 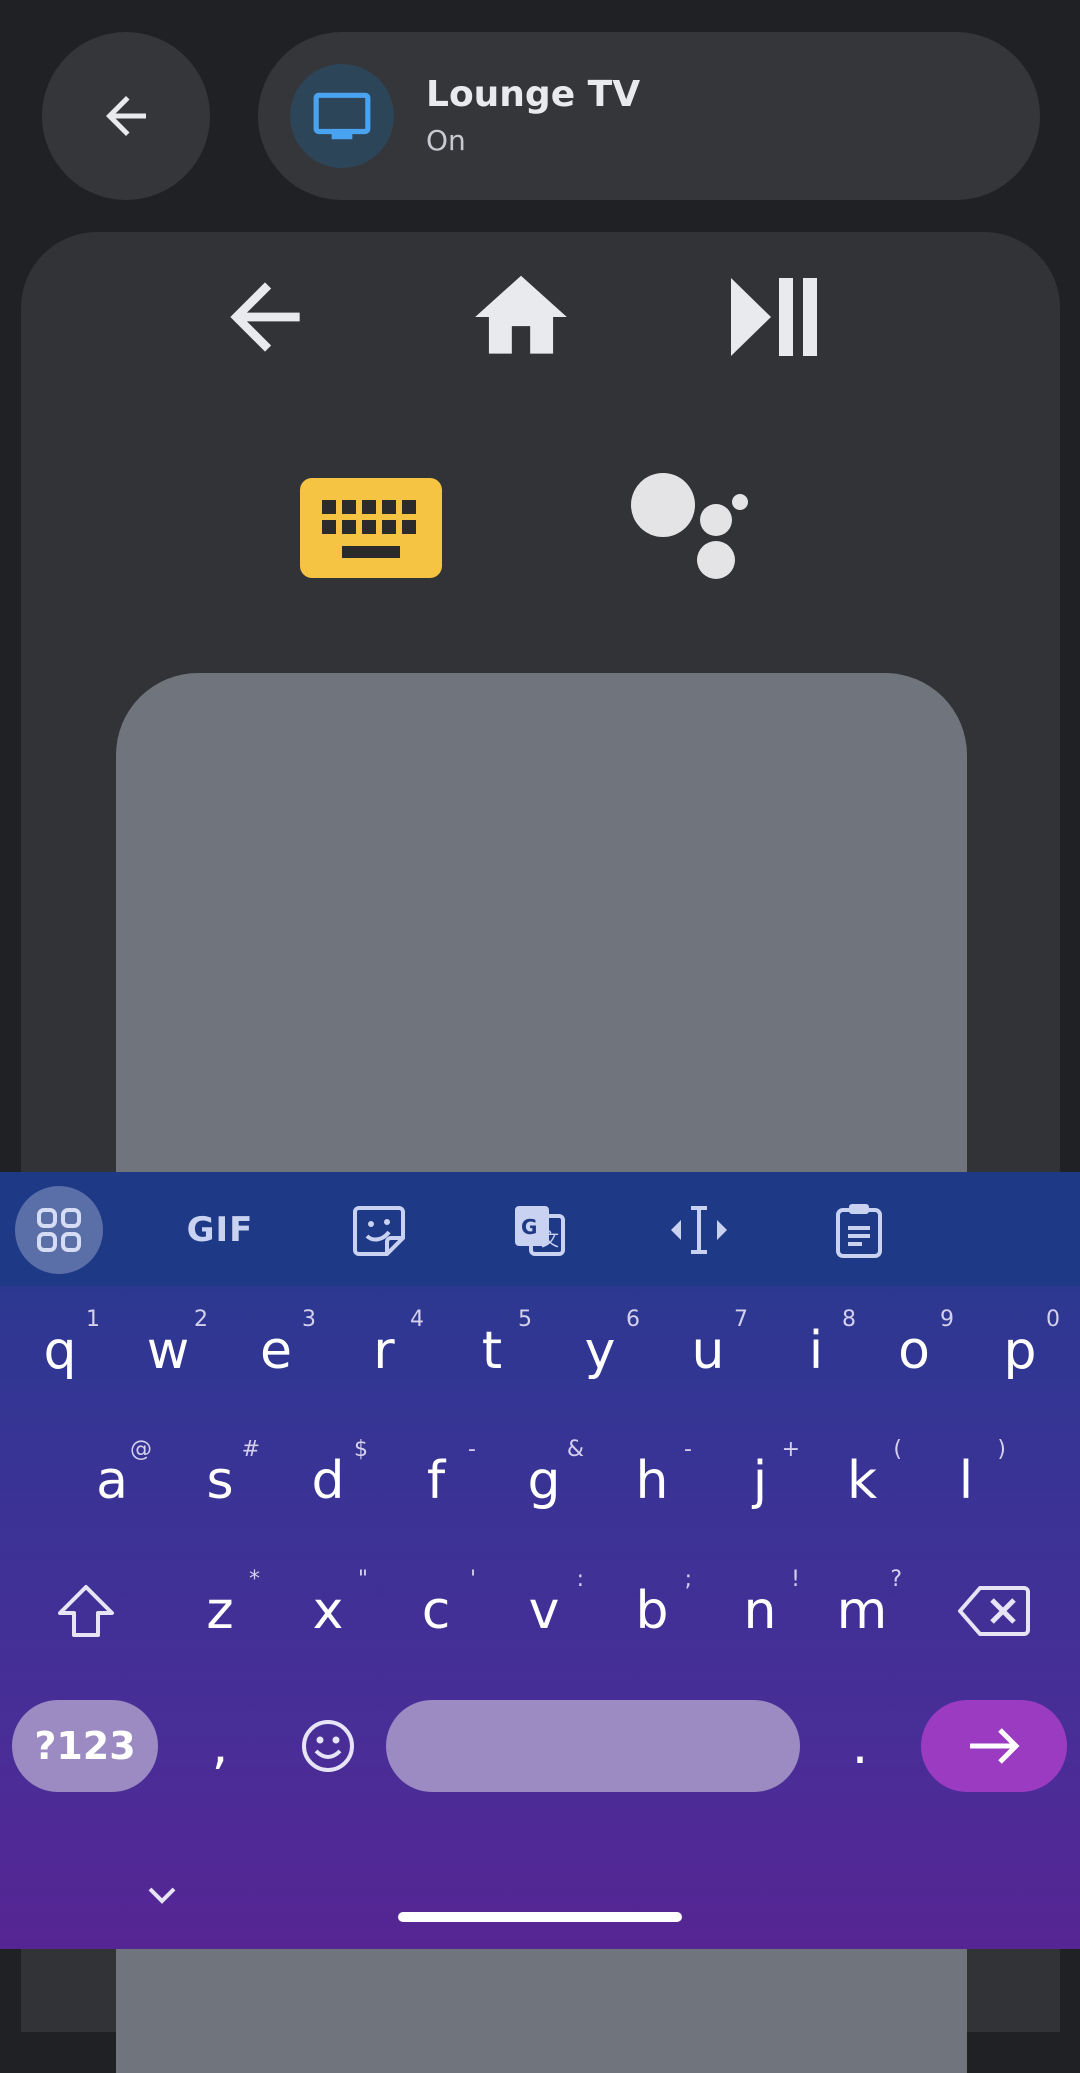 What do you see at coordinates (652, 1481) in the screenshot?
I see `key-h: h-` at bounding box center [652, 1481].